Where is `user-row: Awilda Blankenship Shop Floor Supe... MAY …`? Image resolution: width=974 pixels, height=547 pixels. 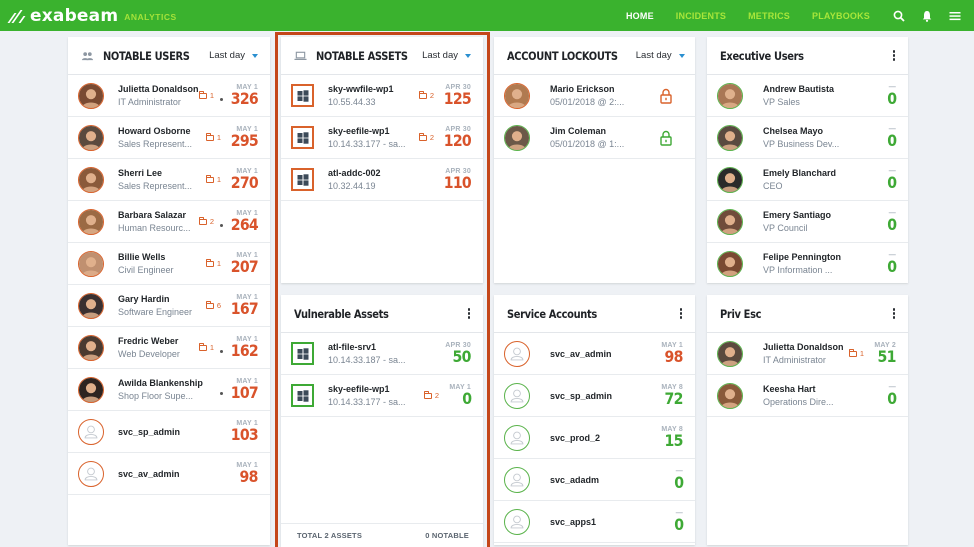
user-row: Awilda Blankenship Shop Floor Supe... MAY … is located at coordinates (169, 390).